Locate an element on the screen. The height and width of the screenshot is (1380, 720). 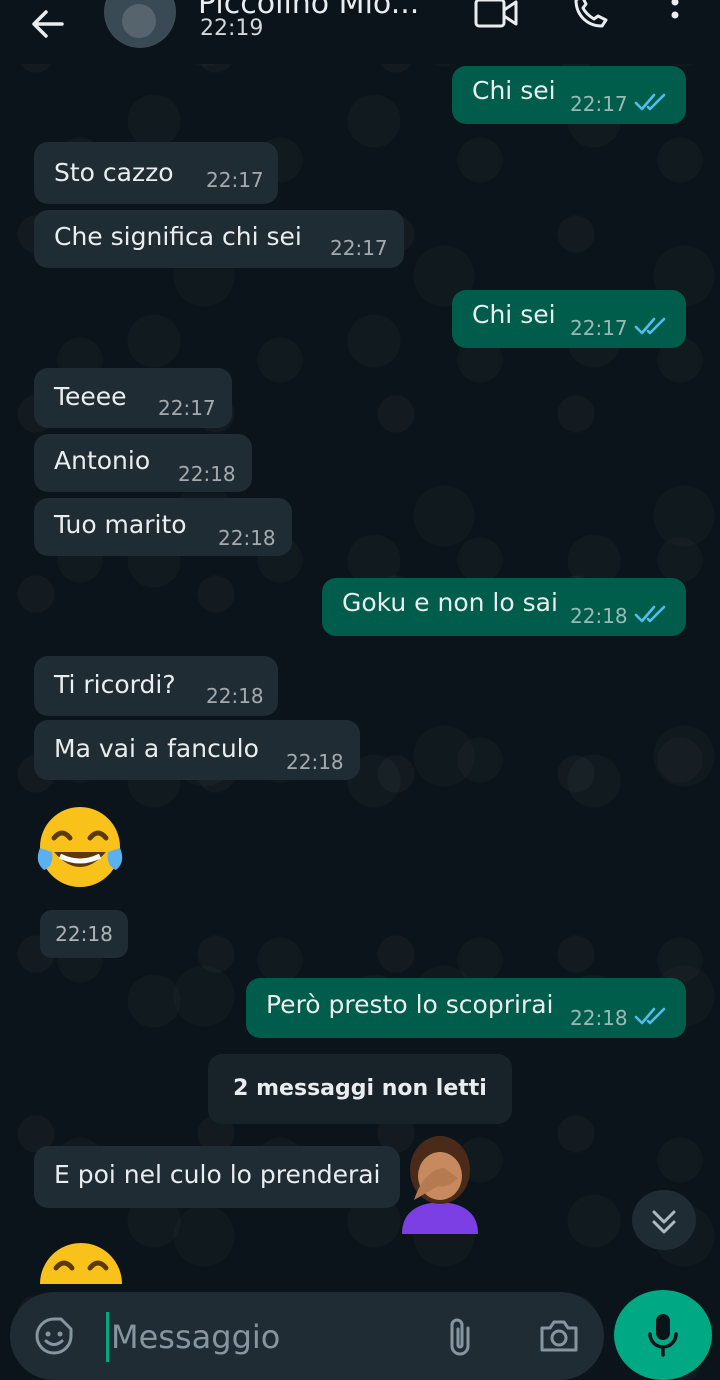
camera-icon is located at coordinates (559, 1336).